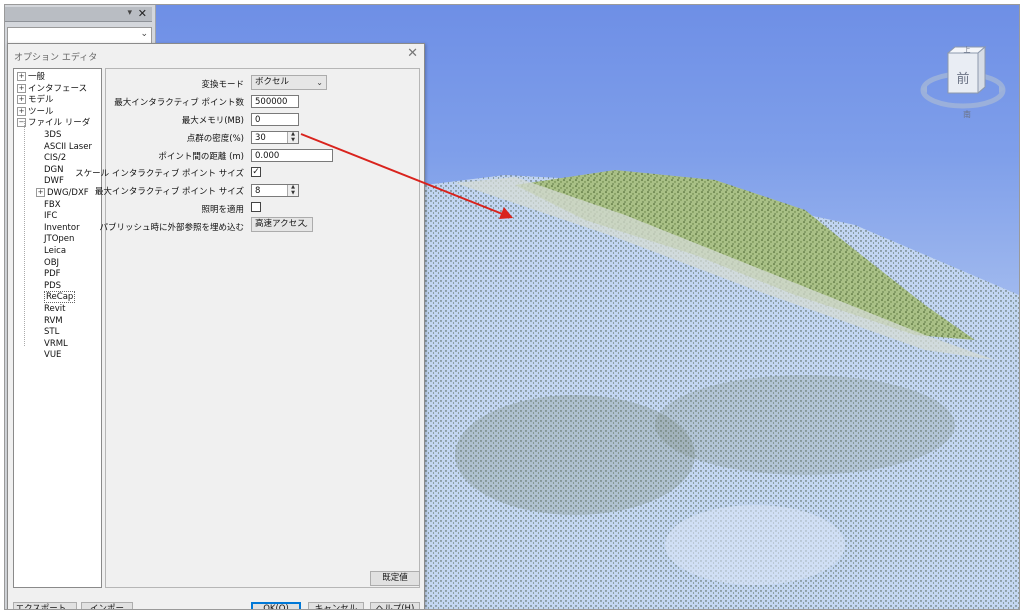  I want to click on annotation-arrow-overlay, so click(406, 176).